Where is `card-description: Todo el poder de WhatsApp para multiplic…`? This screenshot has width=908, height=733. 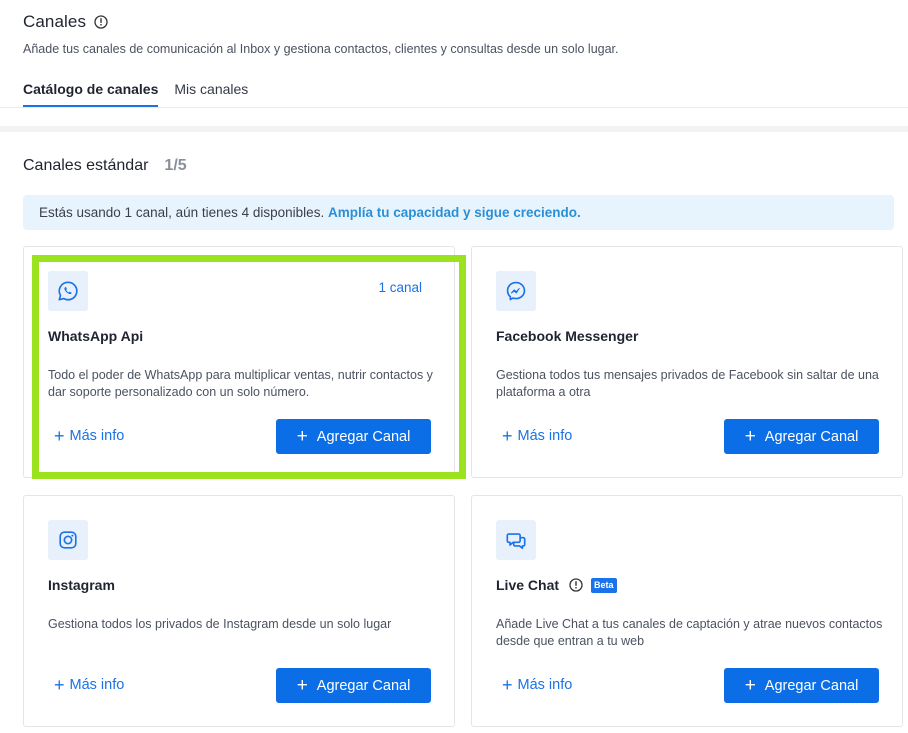
card-description: Todo el poder de WhatsApp para multiplic… is located at coordinates (240, 383).